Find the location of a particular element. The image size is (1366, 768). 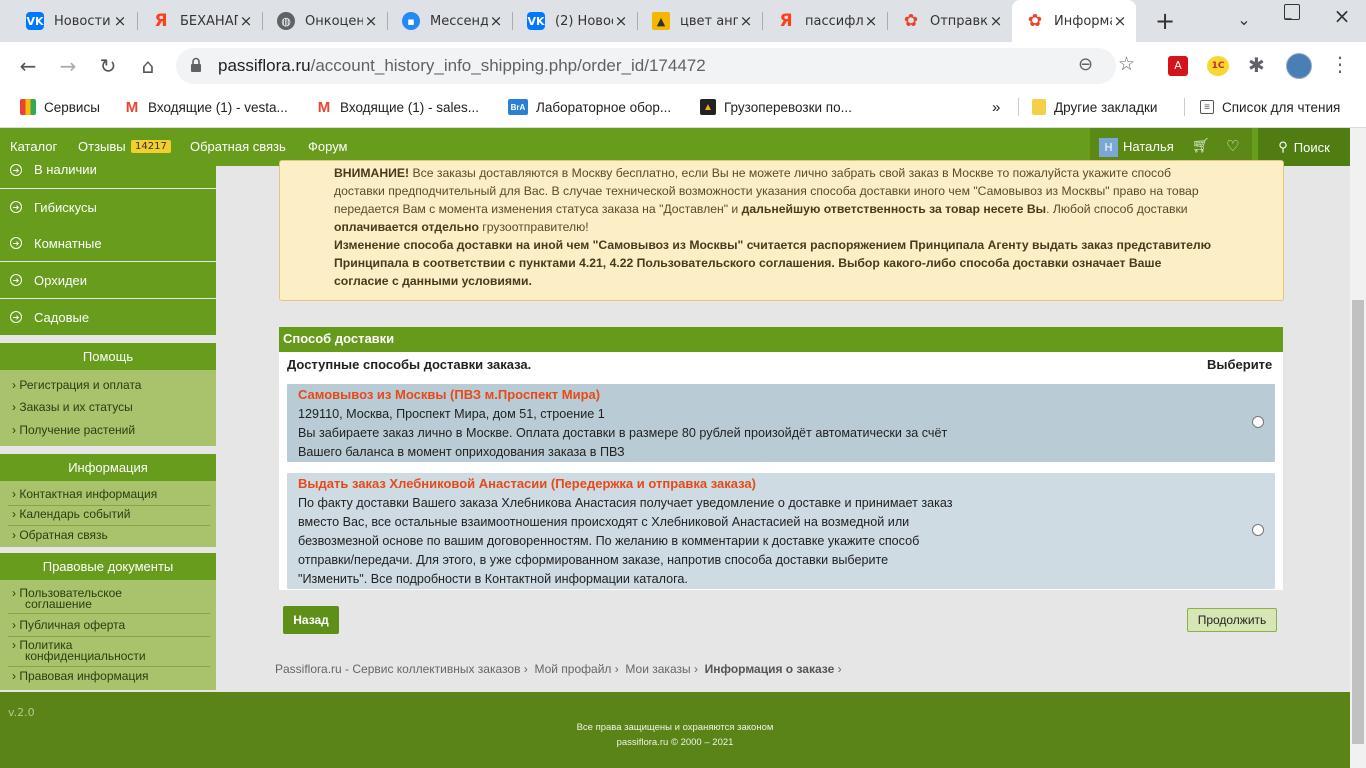

tab-title: Информация is located at coordinates (1083, 21).